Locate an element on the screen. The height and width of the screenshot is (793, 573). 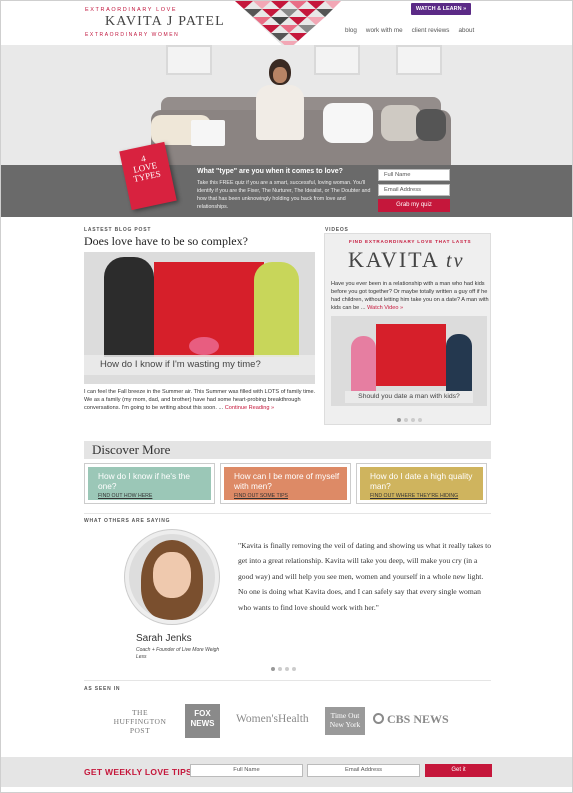
fox-news-logo: FOX NEWS is located at coordinates (202, 721).